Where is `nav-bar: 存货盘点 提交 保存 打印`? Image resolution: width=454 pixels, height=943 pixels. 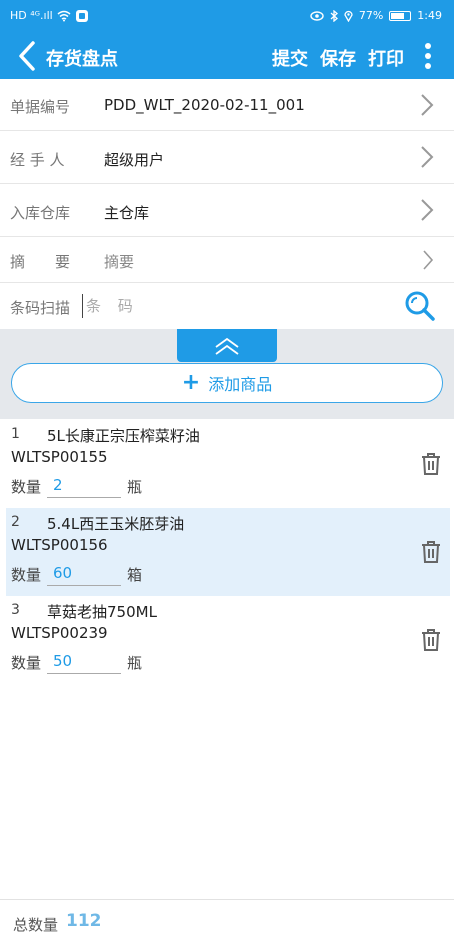 nav-bar: 存货盘点 提交 保存 打印 is located at coordinates (227, 56).